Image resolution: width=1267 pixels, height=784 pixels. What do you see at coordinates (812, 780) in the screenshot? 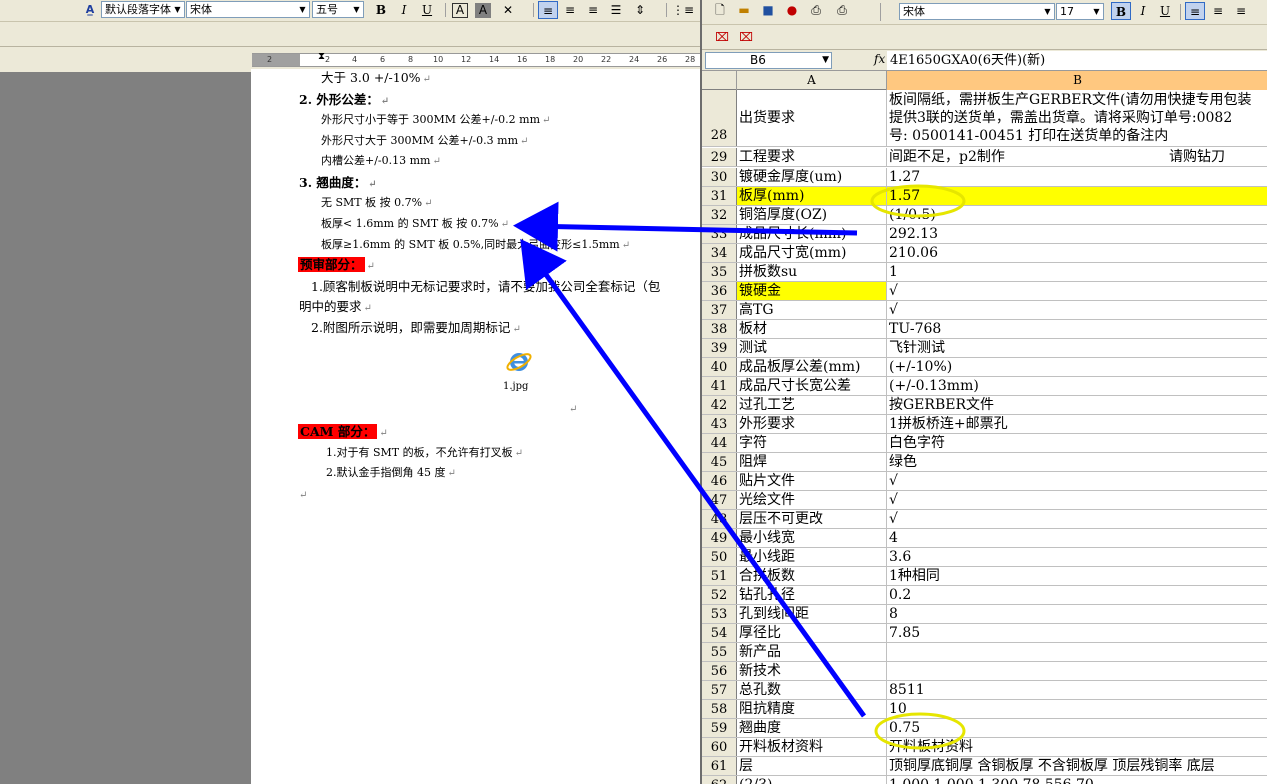
I see `cell: (2/3)` at bounding box center [812, 780].